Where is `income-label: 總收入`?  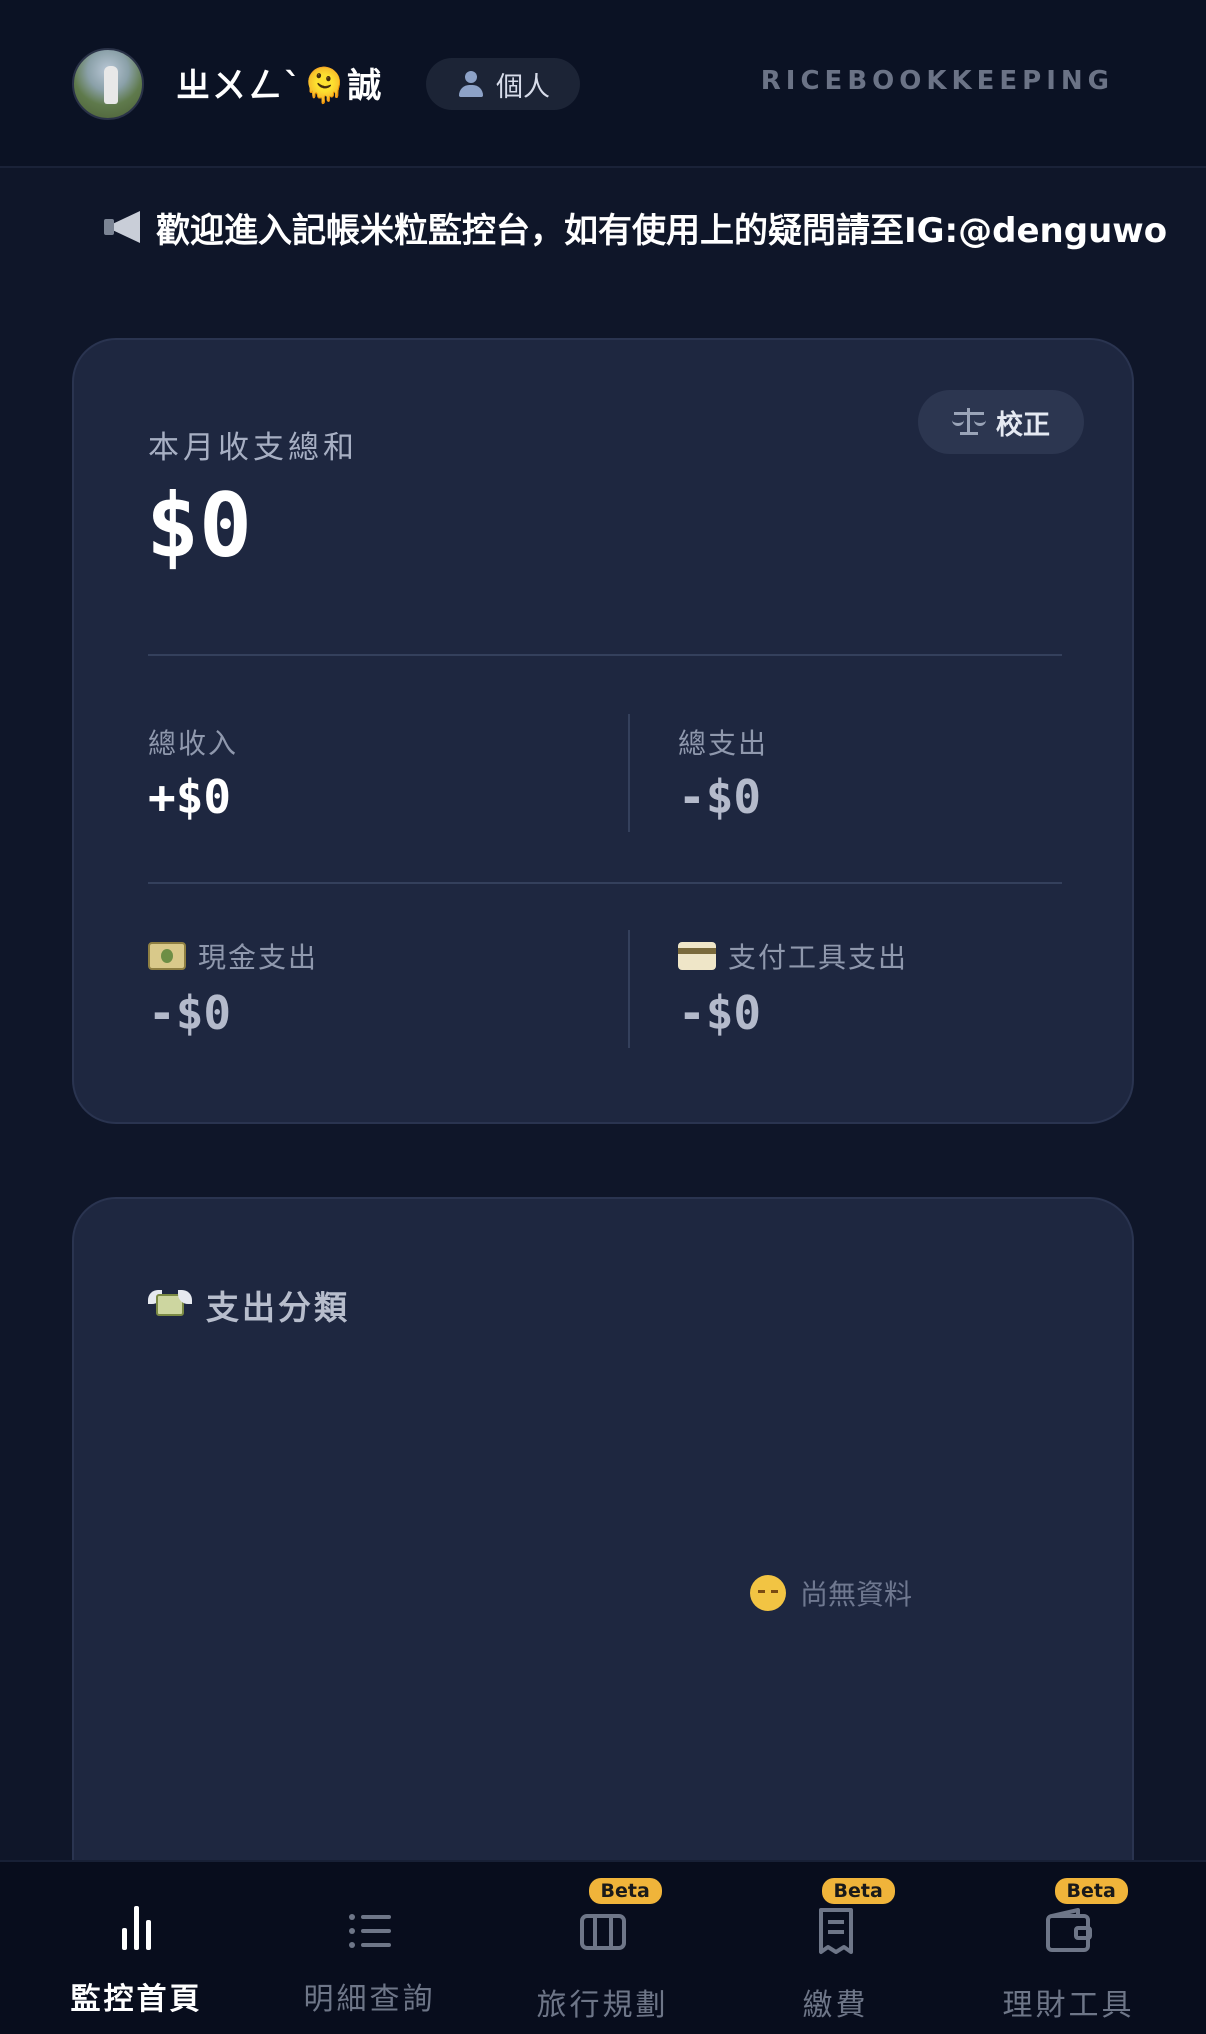
income-label: 總收入 is located at coordinates (193, 743).